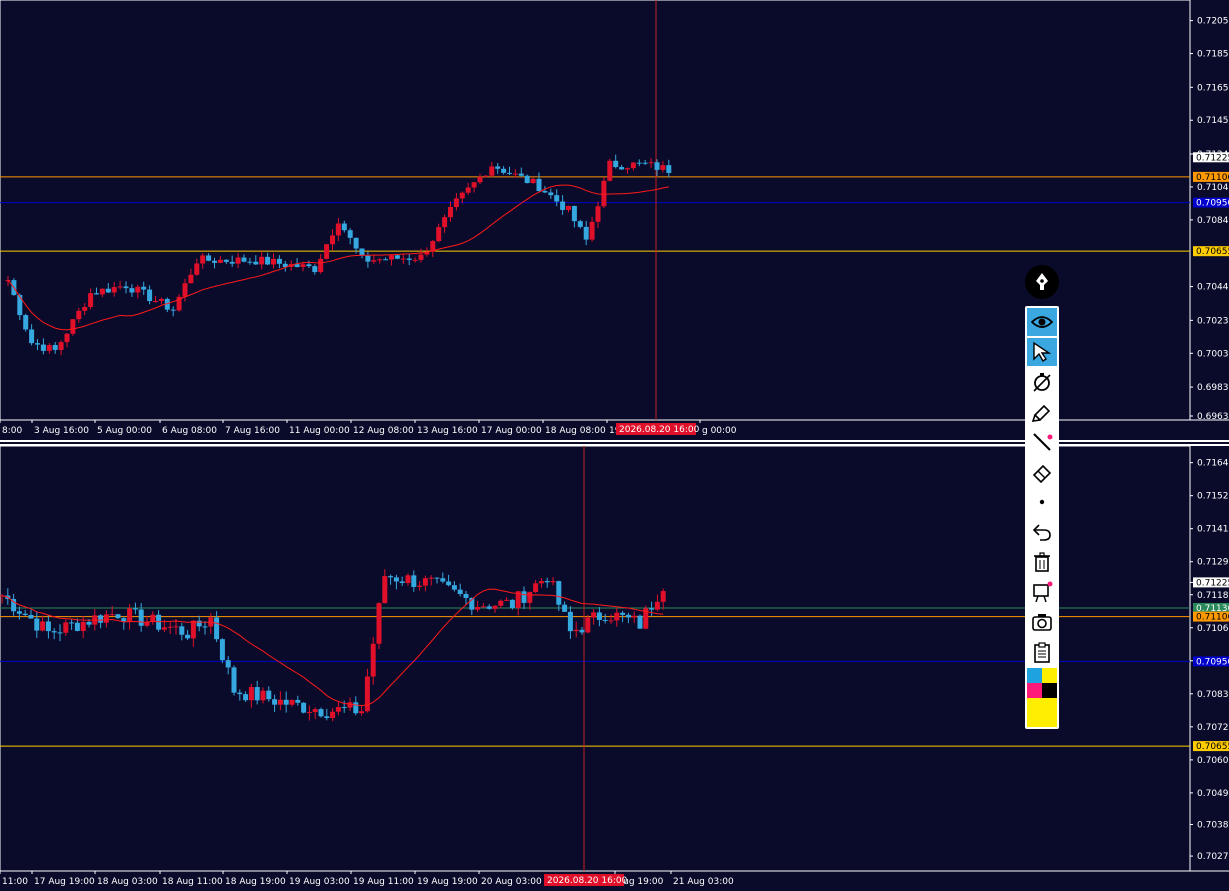  What do you see at coordinates (1213, 728) in the screenshot?
I see `price-tick-label: 0.70722` at bounding box center [1213, 728].